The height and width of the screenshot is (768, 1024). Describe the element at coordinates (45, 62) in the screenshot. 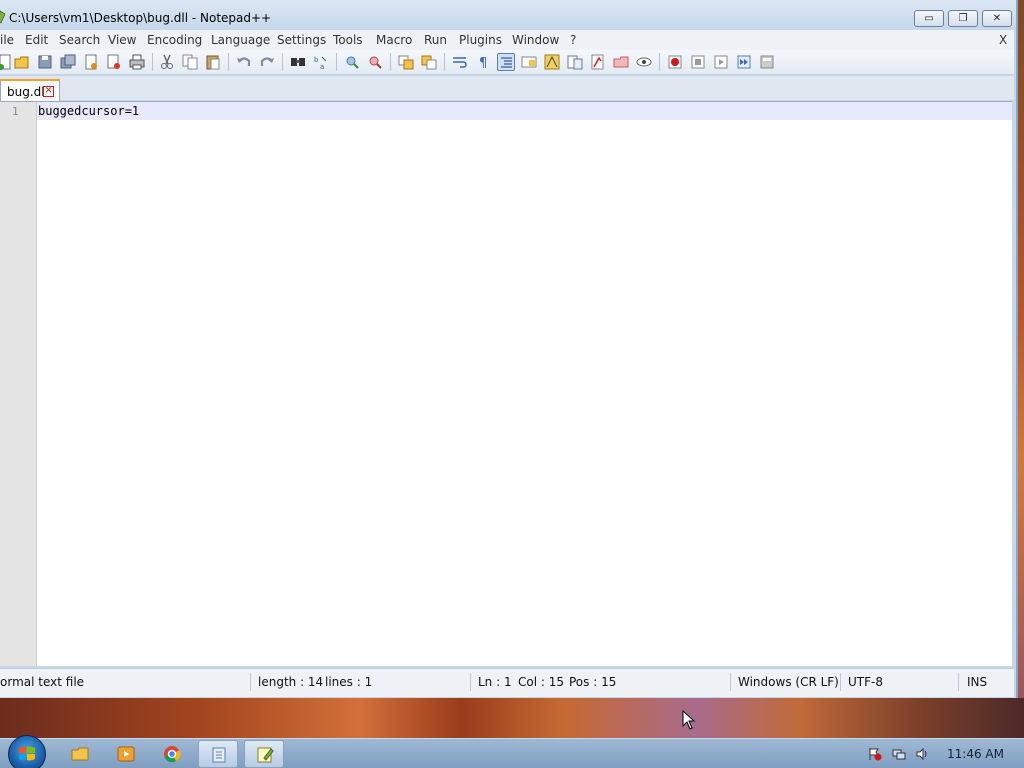

I see `save-icon` at that location.